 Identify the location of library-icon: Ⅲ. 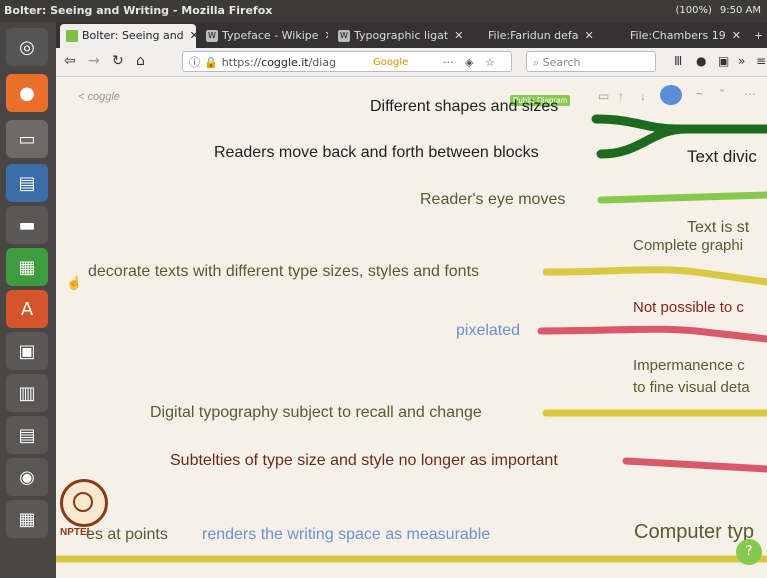
(678, 61).